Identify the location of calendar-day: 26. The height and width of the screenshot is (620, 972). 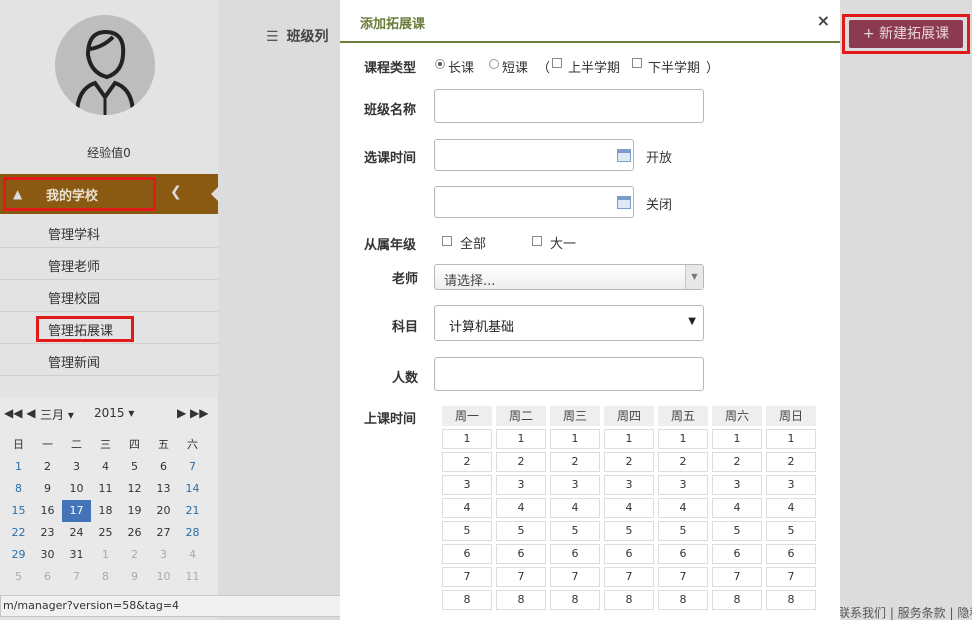
(134, 533).